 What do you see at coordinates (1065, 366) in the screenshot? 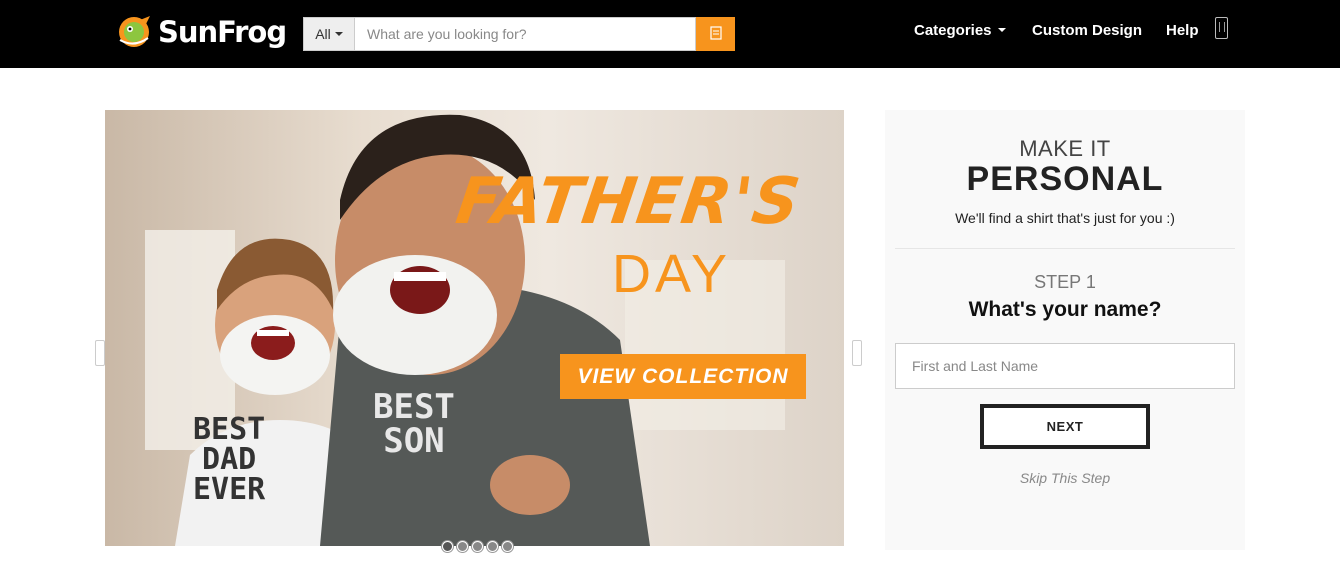
I see `name-input` at bounding box center [1065, 366].